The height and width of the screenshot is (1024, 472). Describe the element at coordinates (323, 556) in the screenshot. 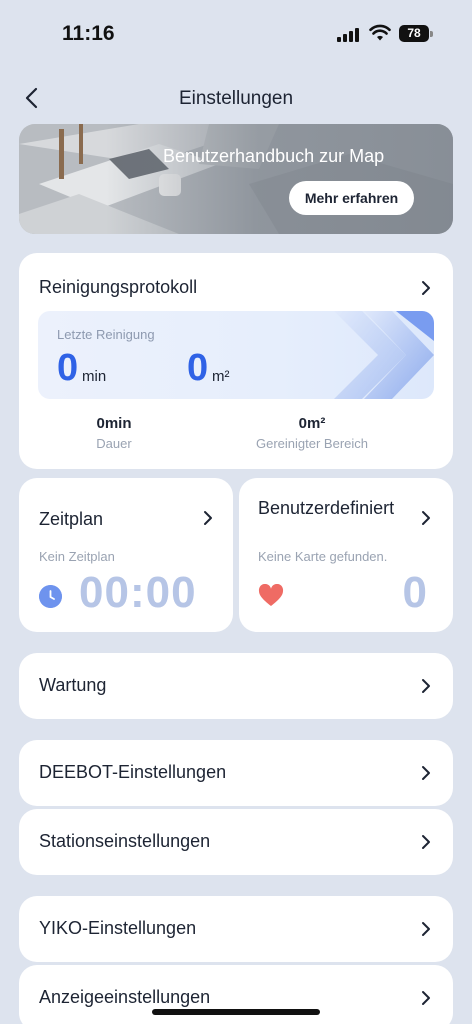

I see `custom-subtitle: Keine Karte gefunden.` at that location.